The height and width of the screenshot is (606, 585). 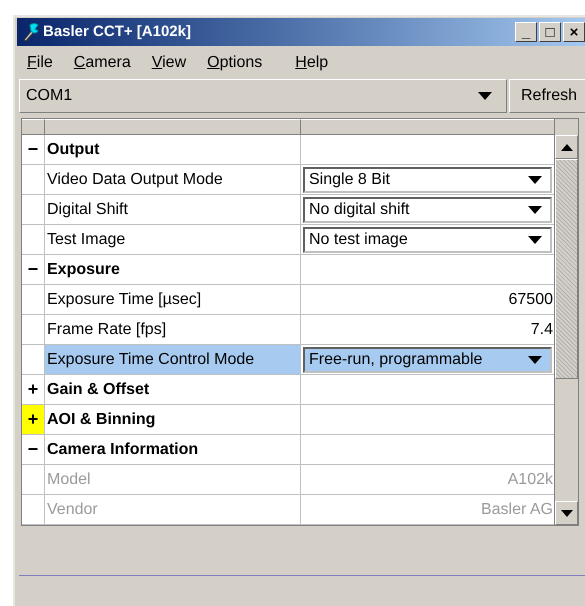 I want to click on window-title: Basler CCT+ [A102k], so click(x=117, y=32).